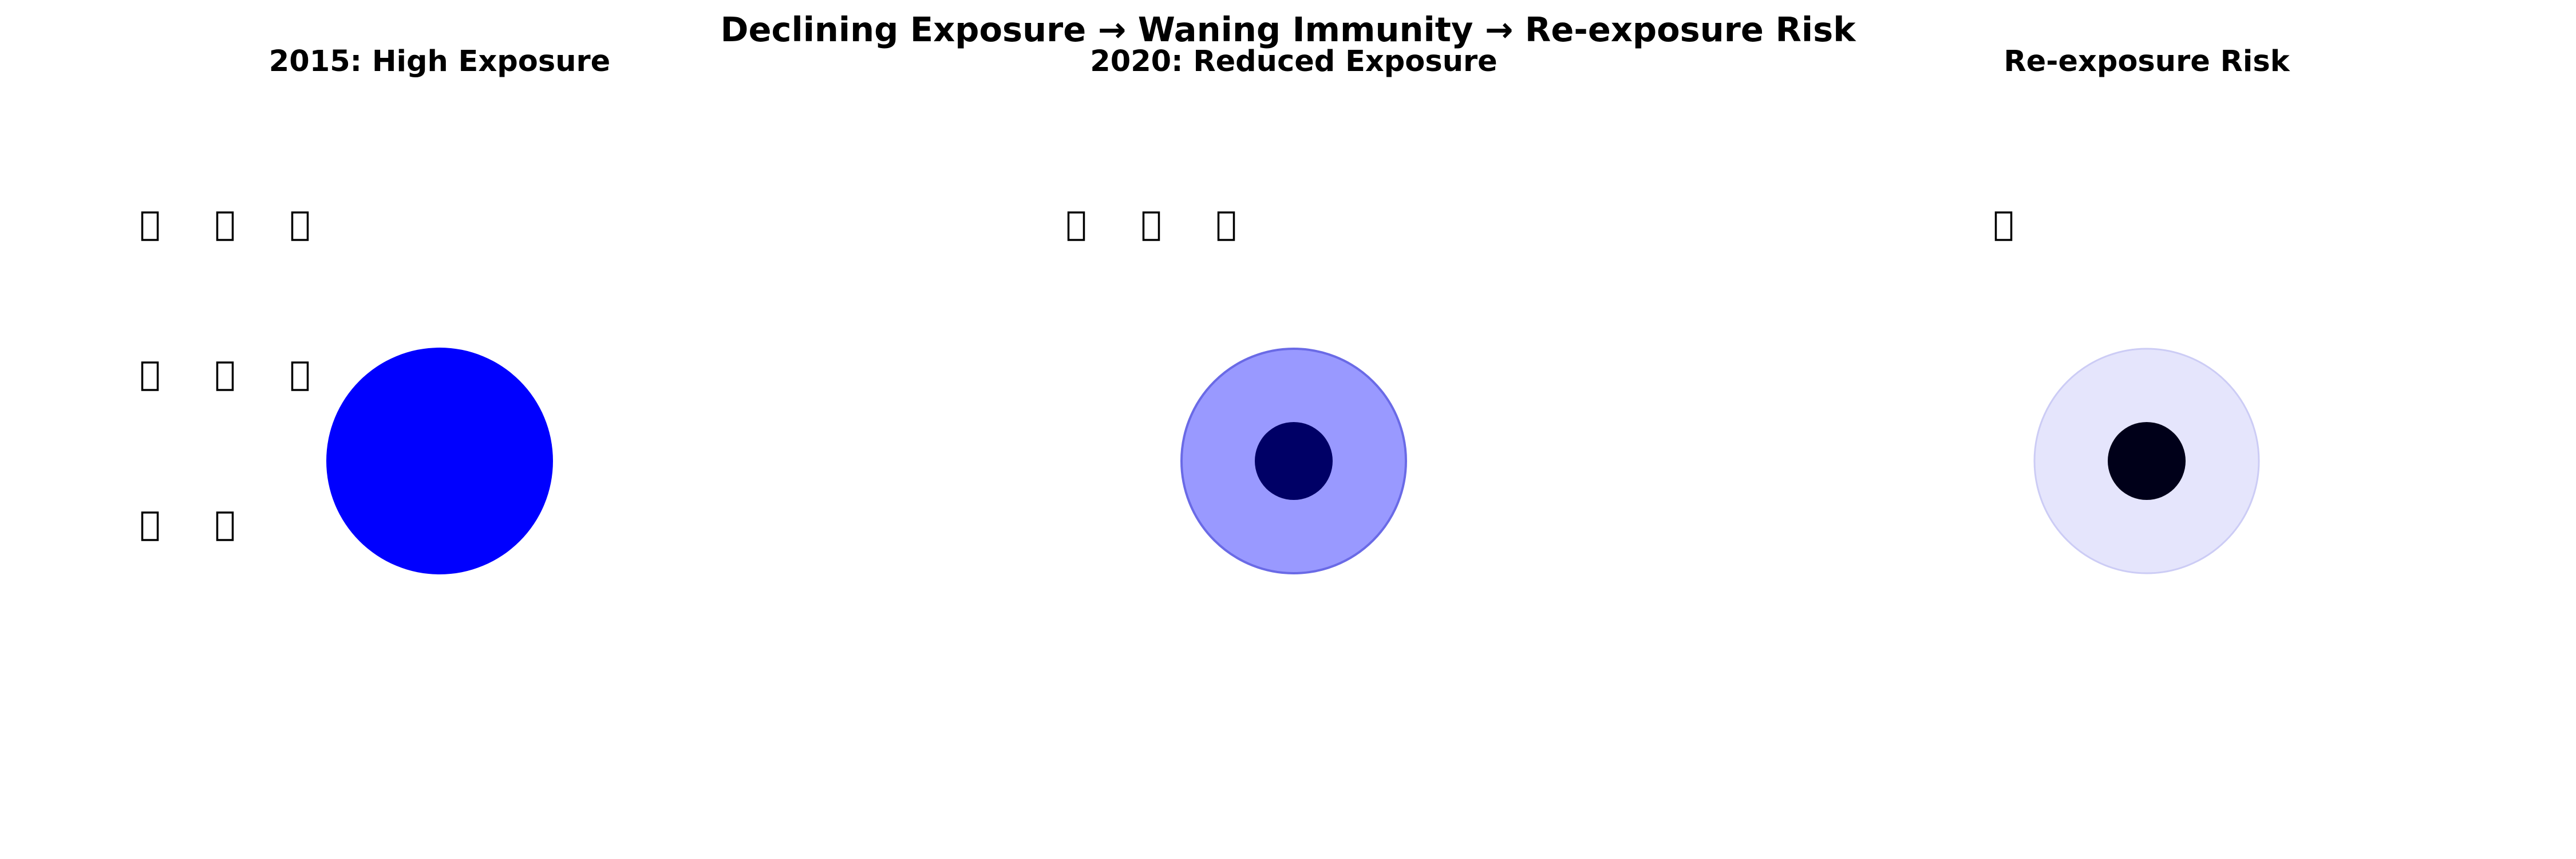 This screenshot has width=2576, height=859. What do you see at coordinates (2142, 309) in the screenshot?
I see `panel-reexposure: Re-exposure Risk` at bounding box center [2142, 309].